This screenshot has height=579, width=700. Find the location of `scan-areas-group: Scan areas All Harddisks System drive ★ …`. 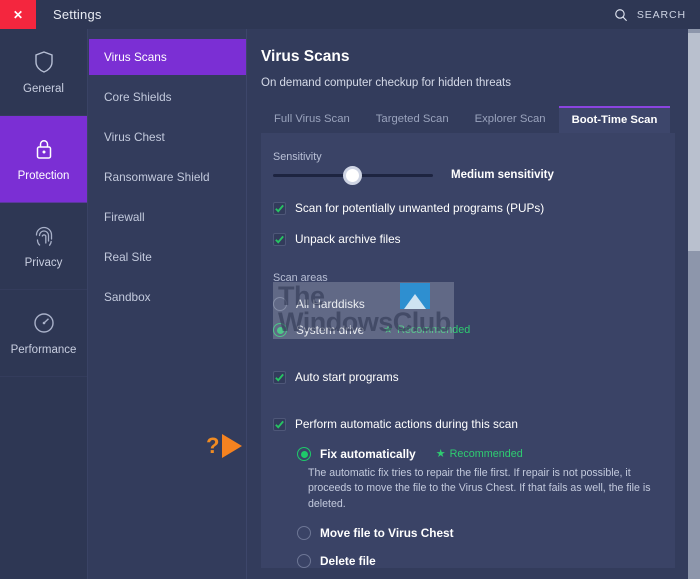

scan-areas-group: Scan areas All Harddisks System drive ★ … is located at coordinates (468, 305).